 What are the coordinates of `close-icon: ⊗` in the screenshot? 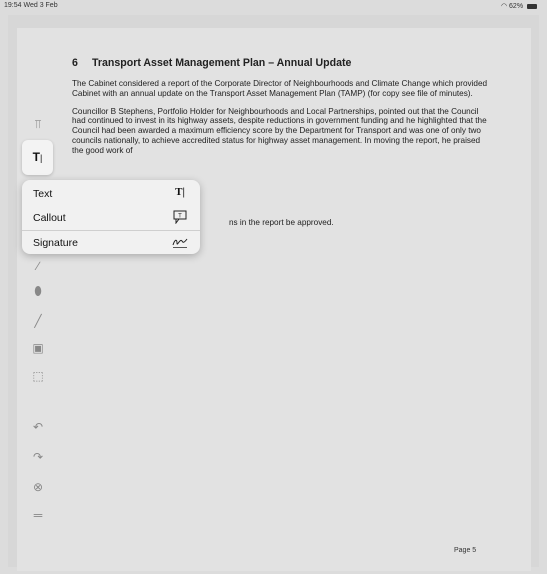 It's located at (38, 487).